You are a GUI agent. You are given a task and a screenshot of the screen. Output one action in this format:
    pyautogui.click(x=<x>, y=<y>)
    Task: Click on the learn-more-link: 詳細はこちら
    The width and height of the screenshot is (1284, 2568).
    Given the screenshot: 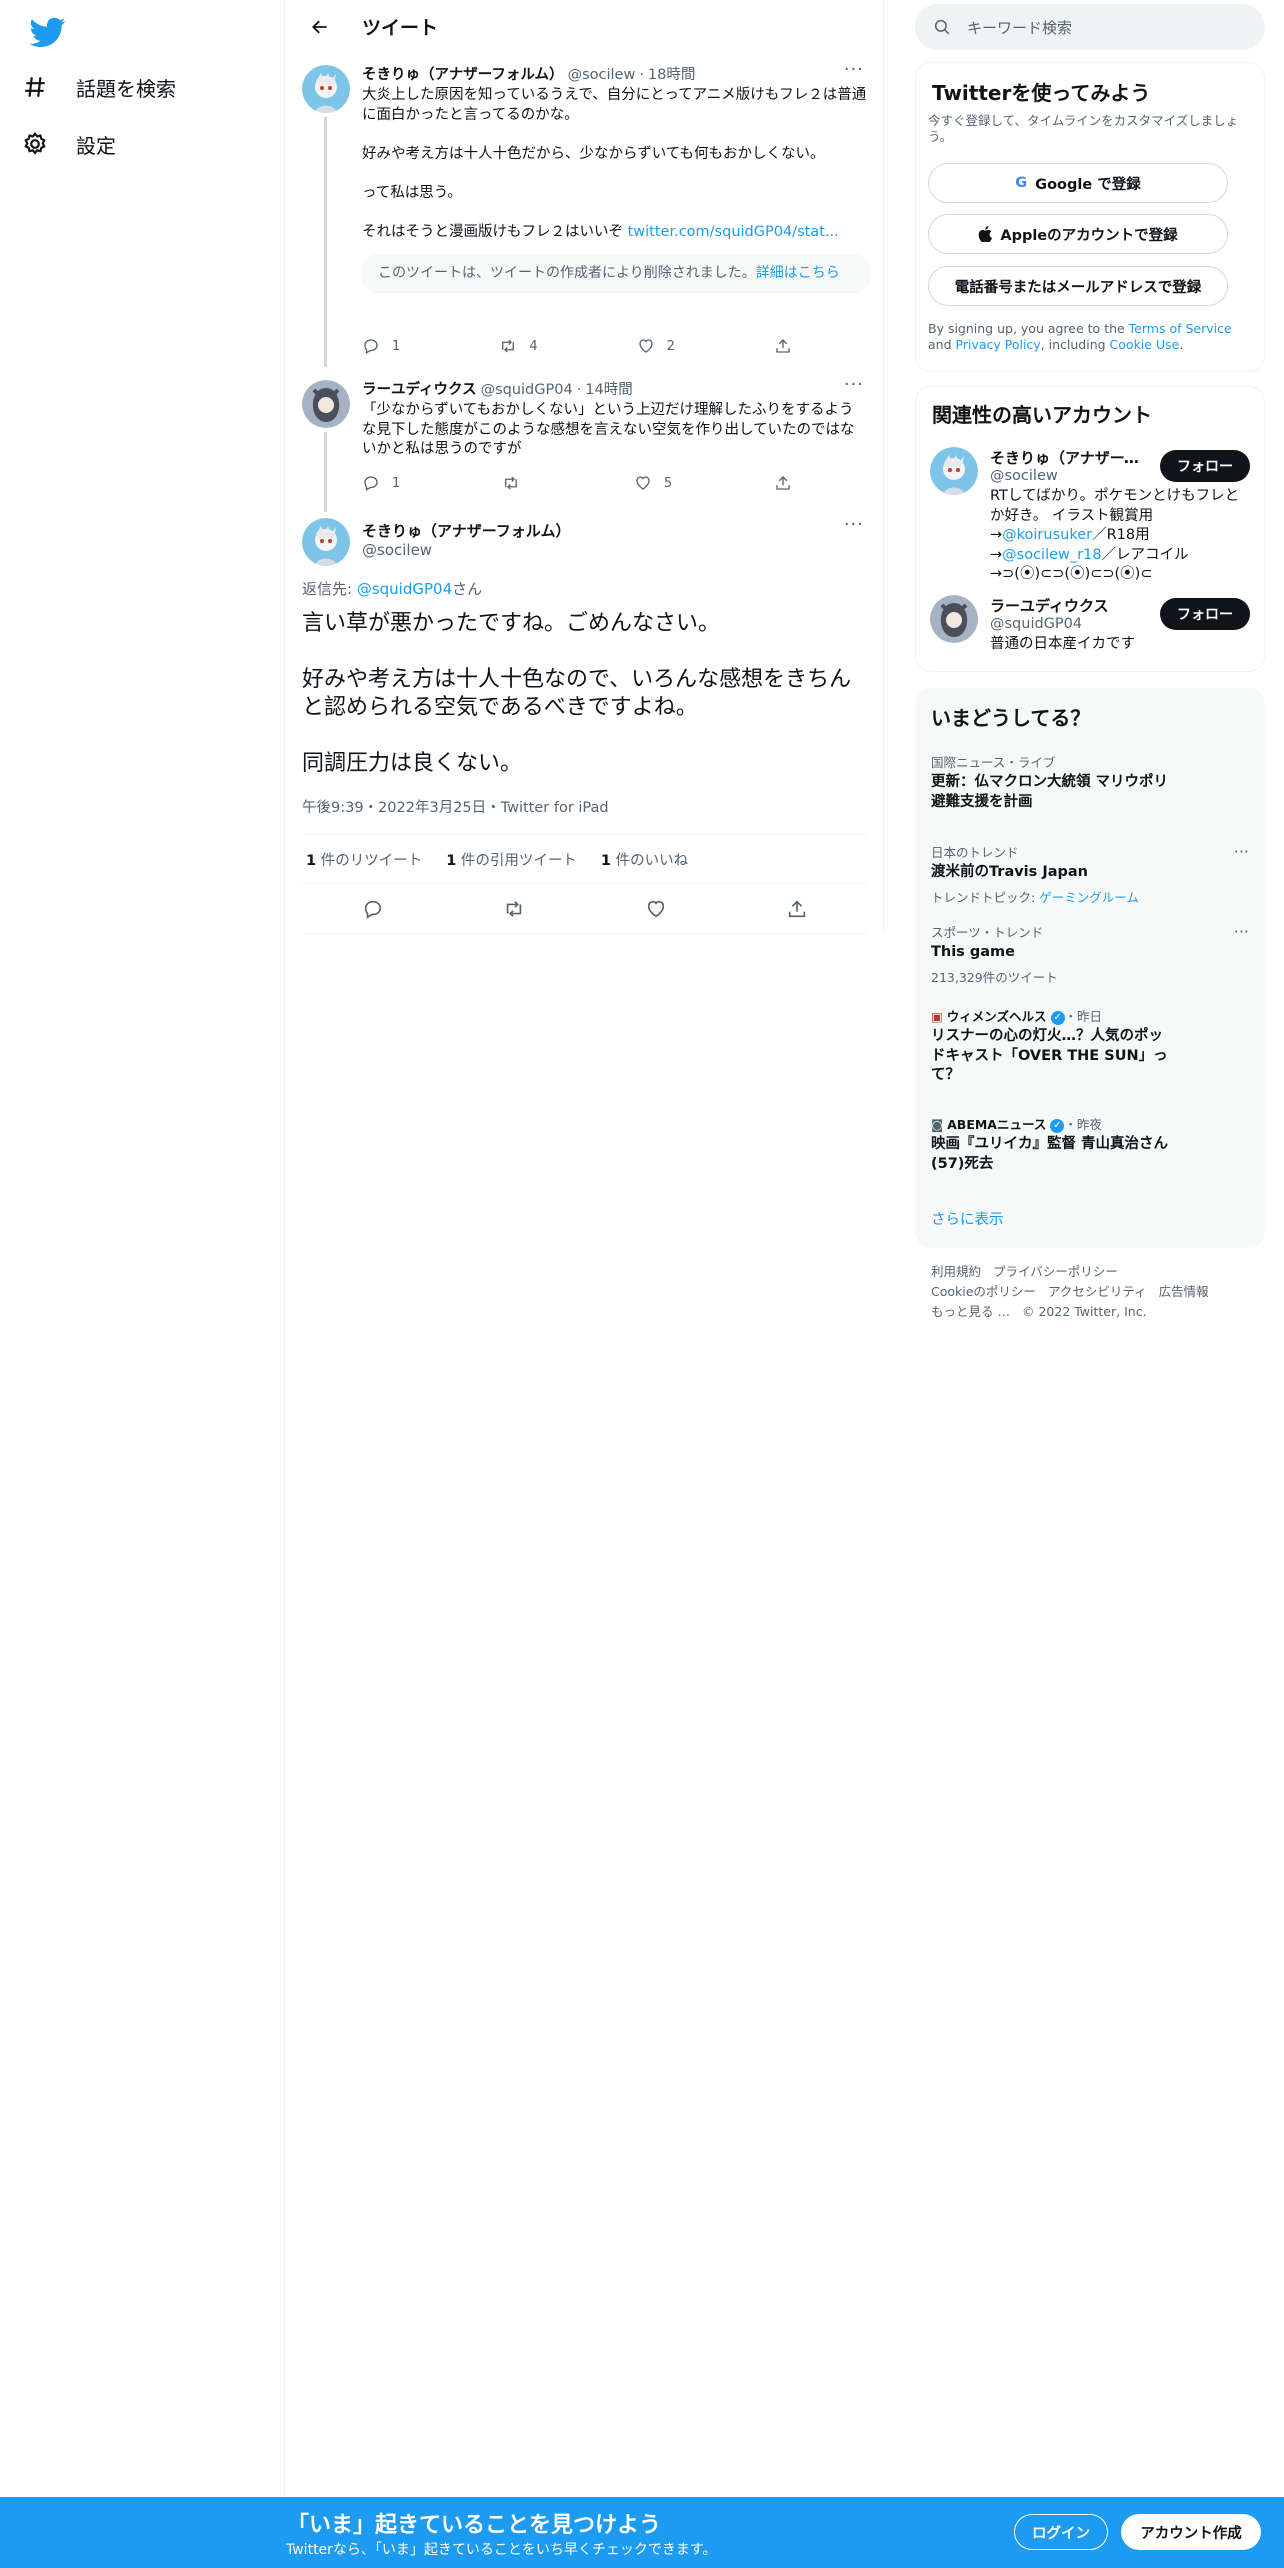 What is the action you would take?
    pyautogui.click(x=798, y=273)
    